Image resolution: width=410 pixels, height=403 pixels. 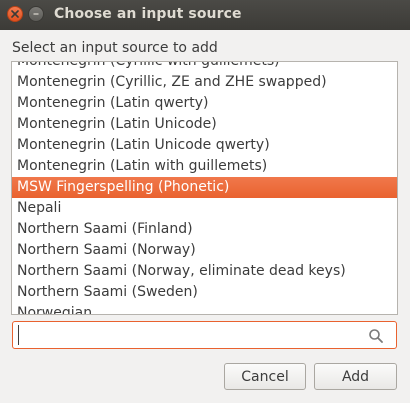 I want to click on window-title: Choose an input source, so click(x=148, y=14).